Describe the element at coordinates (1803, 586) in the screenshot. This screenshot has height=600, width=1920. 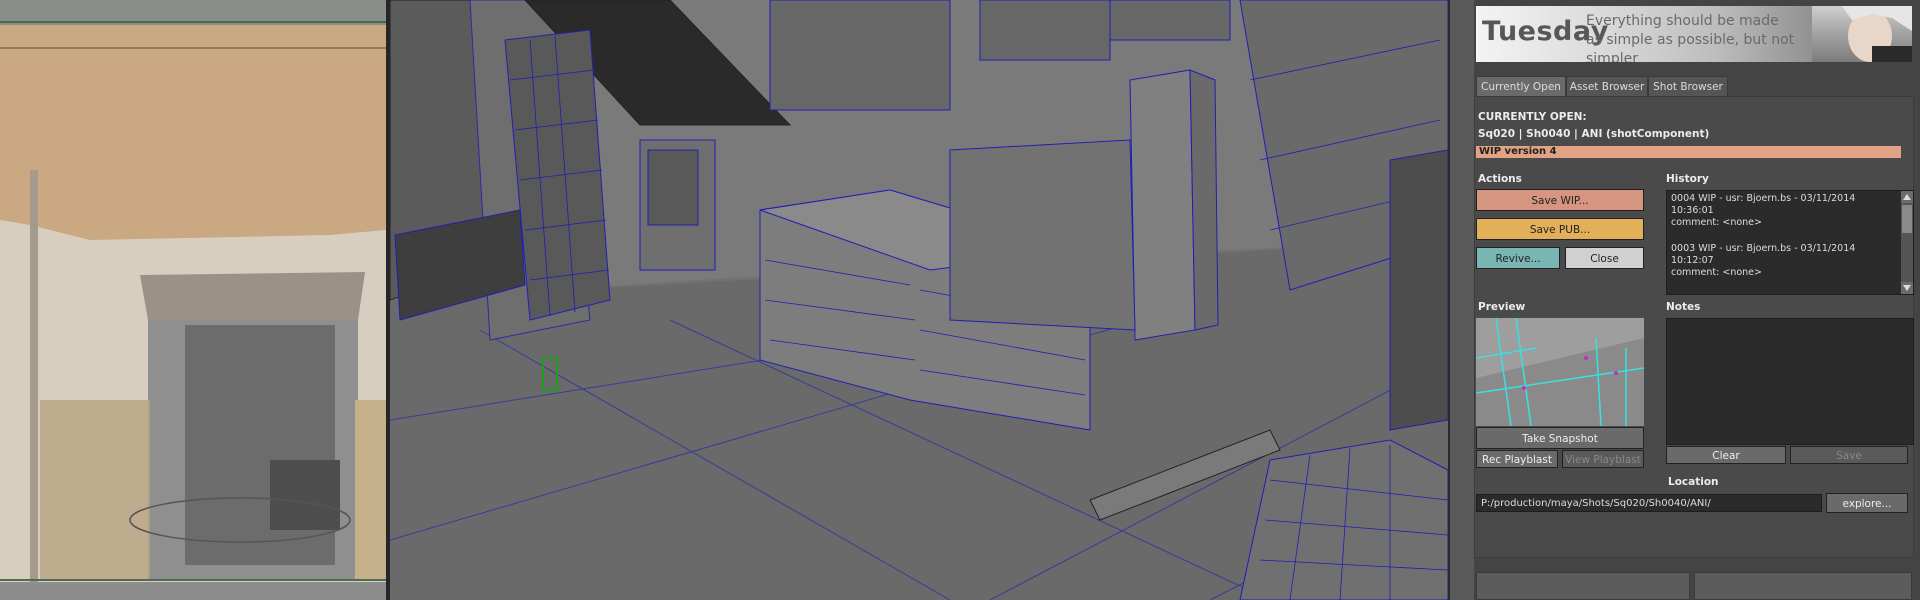
I see `bottom-button-right` at that location.